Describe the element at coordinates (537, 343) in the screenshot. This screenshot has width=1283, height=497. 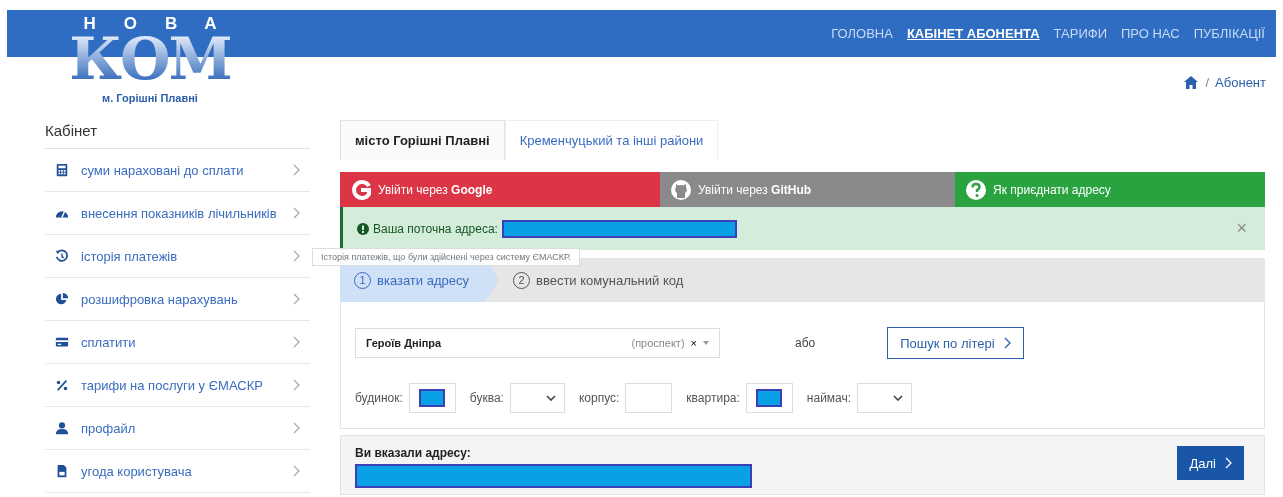
I see `street-select: Героїв Дніпра (проспект) ×` at that location.